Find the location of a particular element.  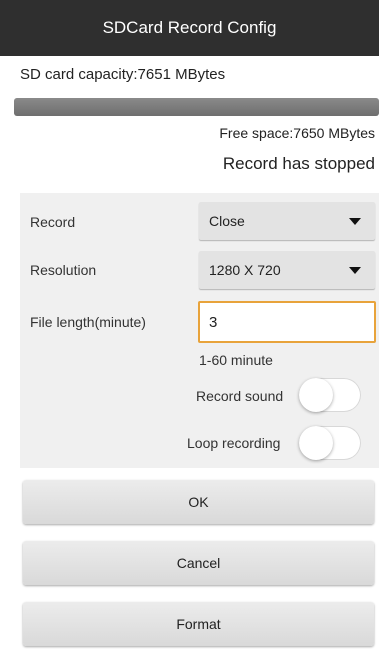

loop-recording-toggle is located at coordinates (330, 443).